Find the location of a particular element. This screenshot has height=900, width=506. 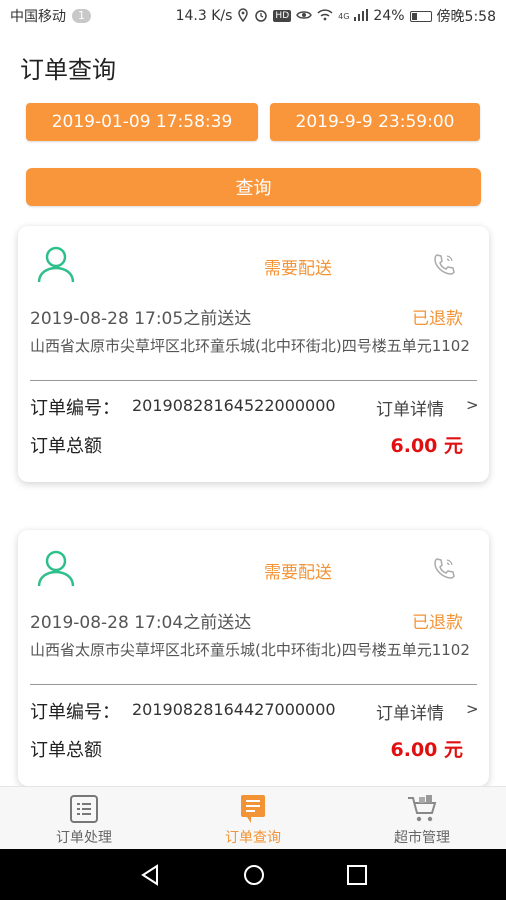

order-number-value: 20190828164522000000 is located at coordinates (234, 405).